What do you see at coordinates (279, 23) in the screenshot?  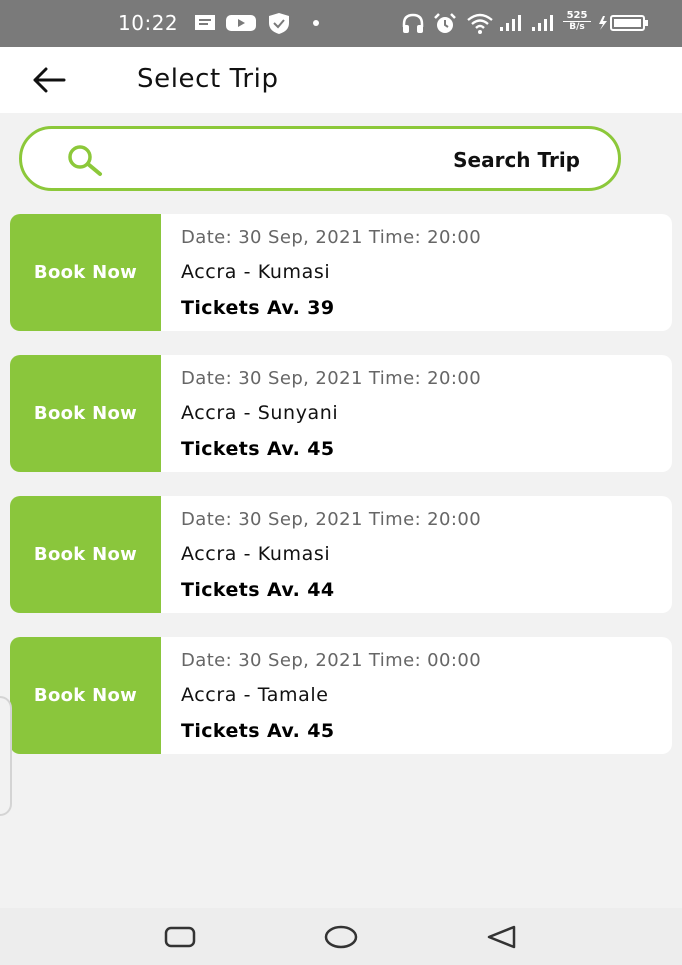 I see `shield-icon` at bounding box center [279, 23].